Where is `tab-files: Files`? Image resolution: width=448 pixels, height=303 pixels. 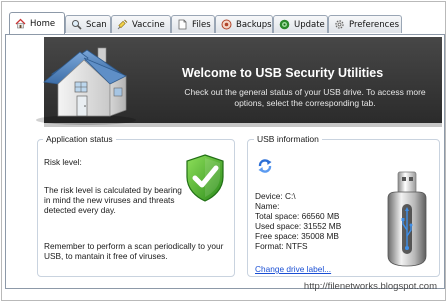
tab-files: Files is located at coordinates (193, 24).